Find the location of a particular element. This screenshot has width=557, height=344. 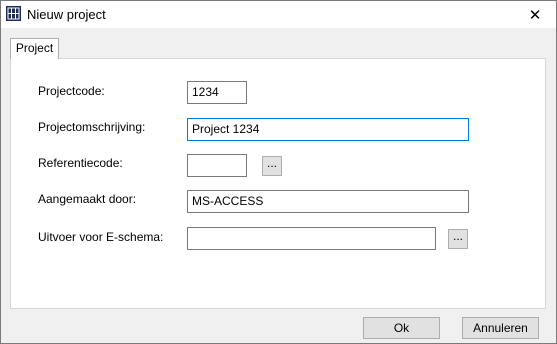

uitvoer-e-schema-input is located at coordinates (311, 238).